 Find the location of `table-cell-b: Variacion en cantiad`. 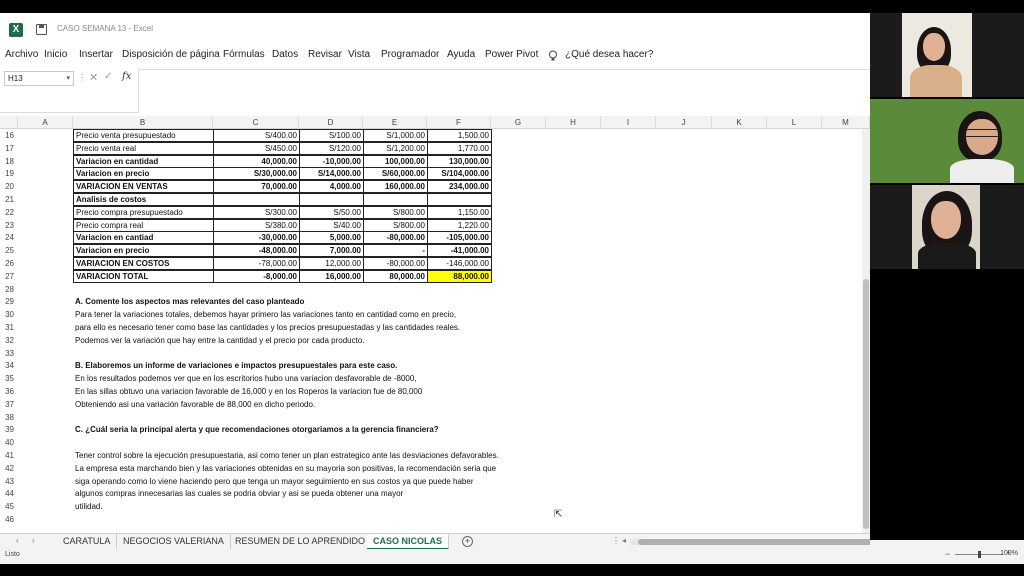

table-cell-b: Variacion en cantiad is located at coordinates (143, 238).